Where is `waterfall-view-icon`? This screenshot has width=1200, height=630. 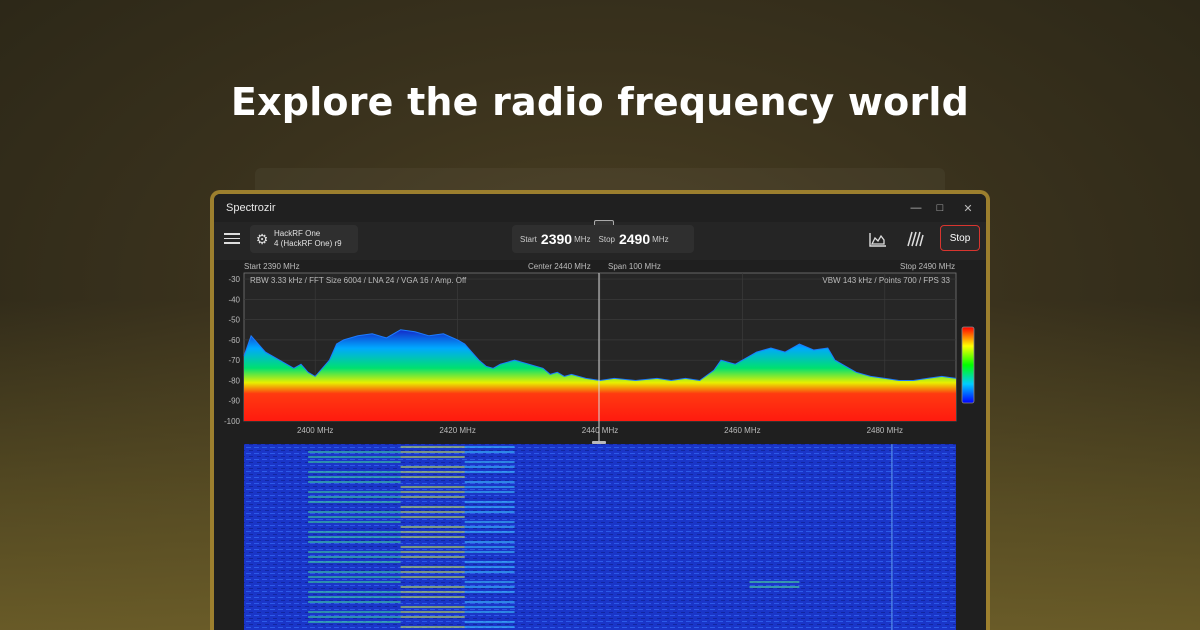 waterfall-view-icon is located at coordinates (914, 239).